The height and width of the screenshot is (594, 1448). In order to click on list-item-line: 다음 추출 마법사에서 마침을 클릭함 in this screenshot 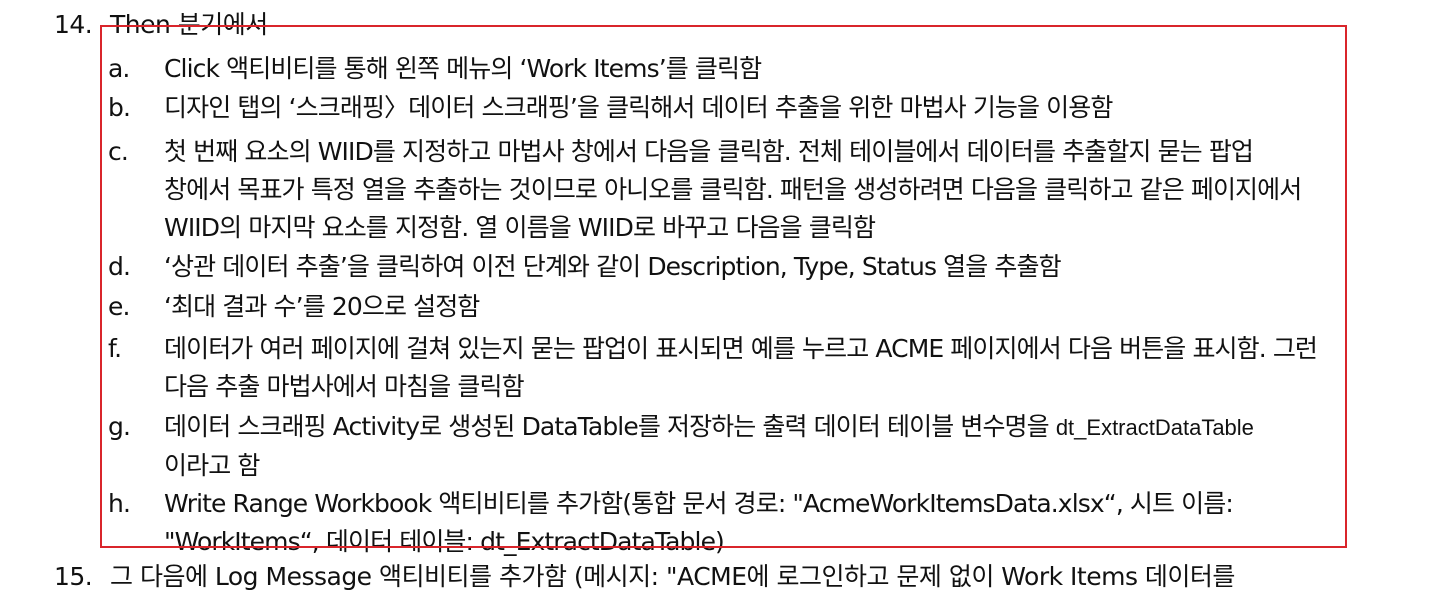, I will do `click(344, 386)`.